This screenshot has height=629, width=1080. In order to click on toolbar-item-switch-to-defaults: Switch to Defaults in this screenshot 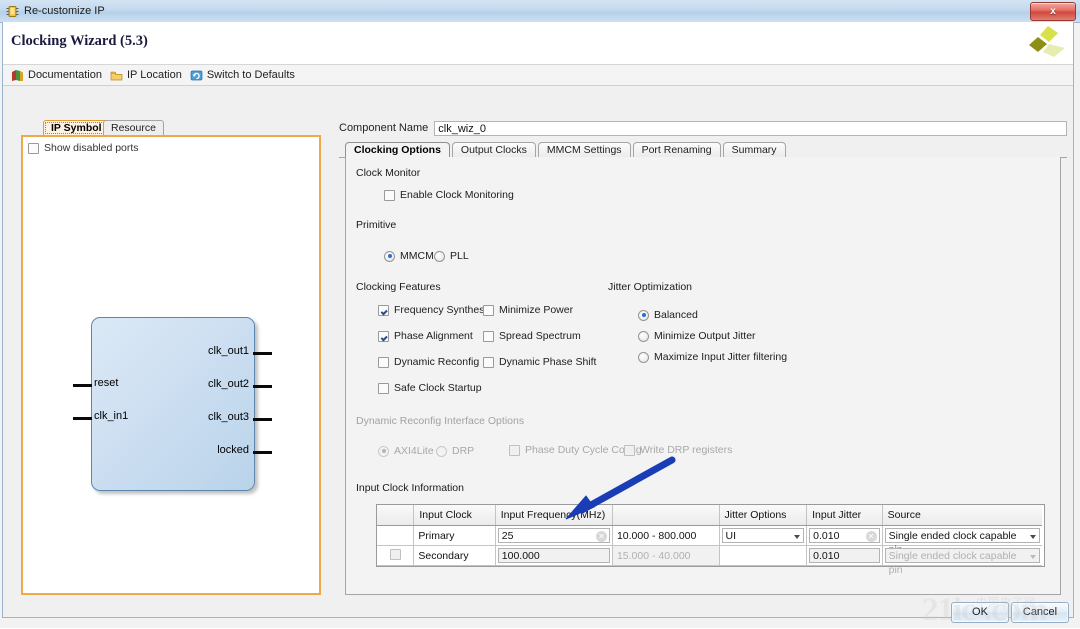, I will do `click(242, 75)`.